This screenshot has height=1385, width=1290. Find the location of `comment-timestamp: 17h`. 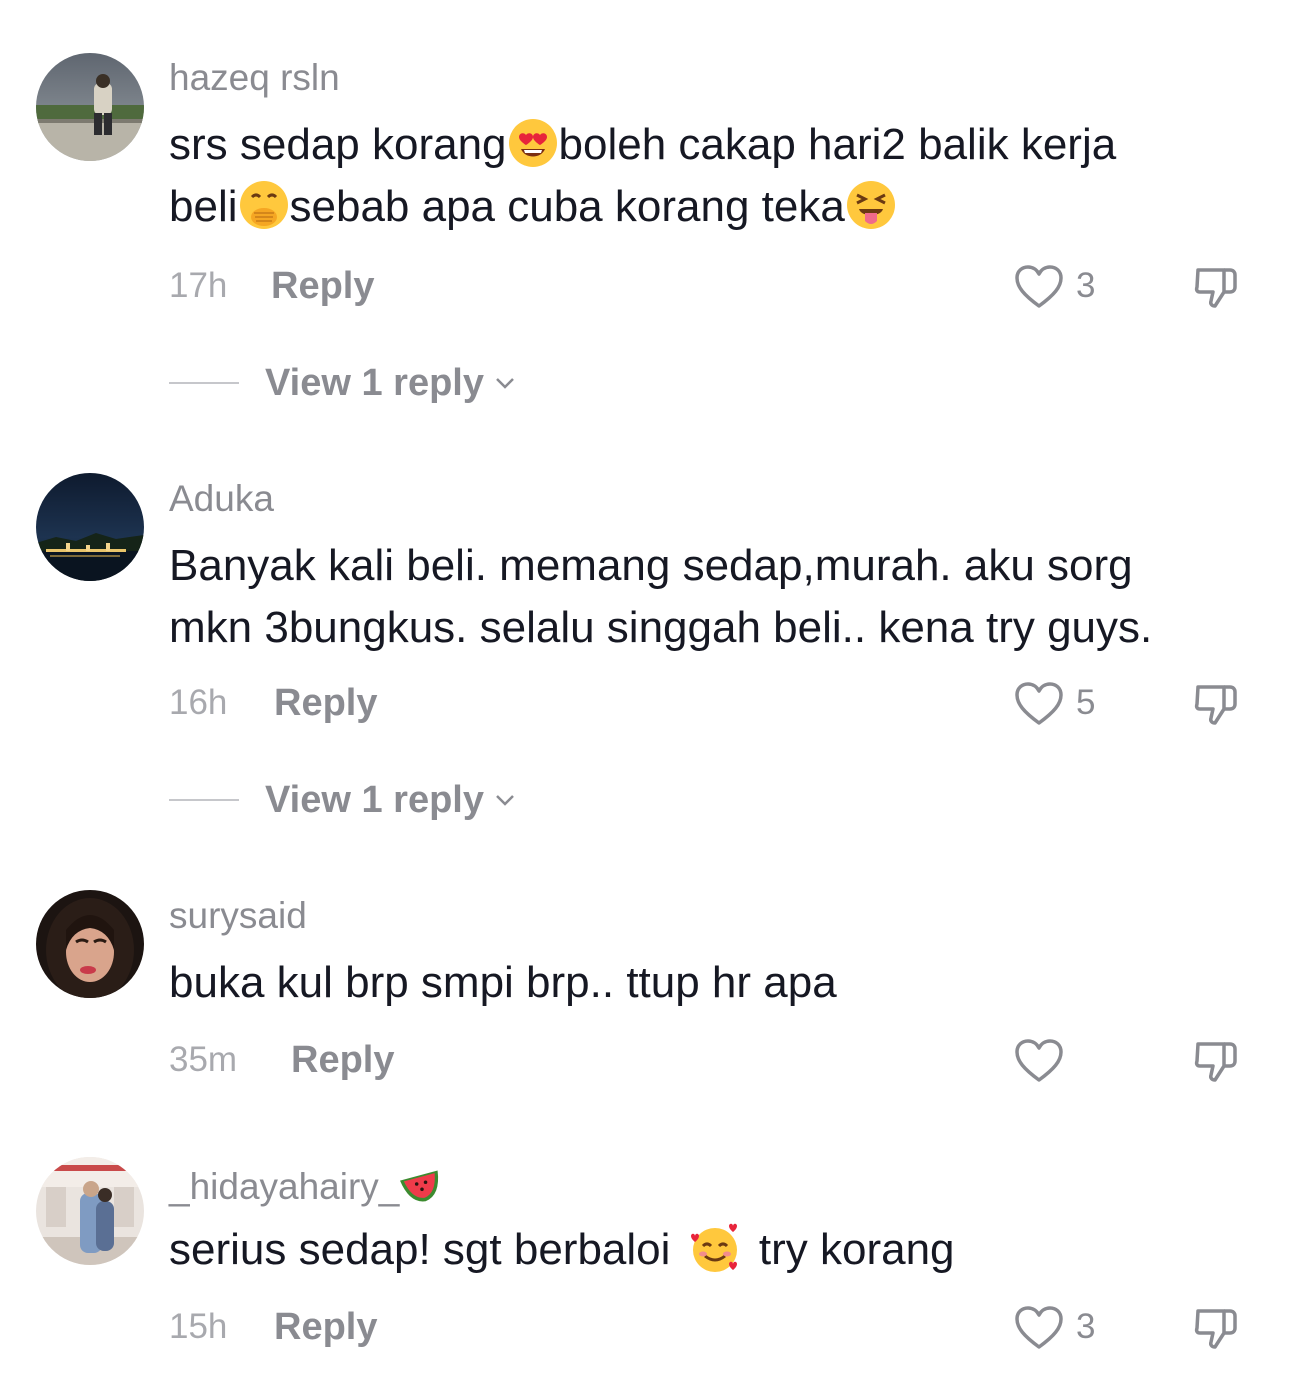

comment-timestamp: 17h is located at coordinates (198, 285).